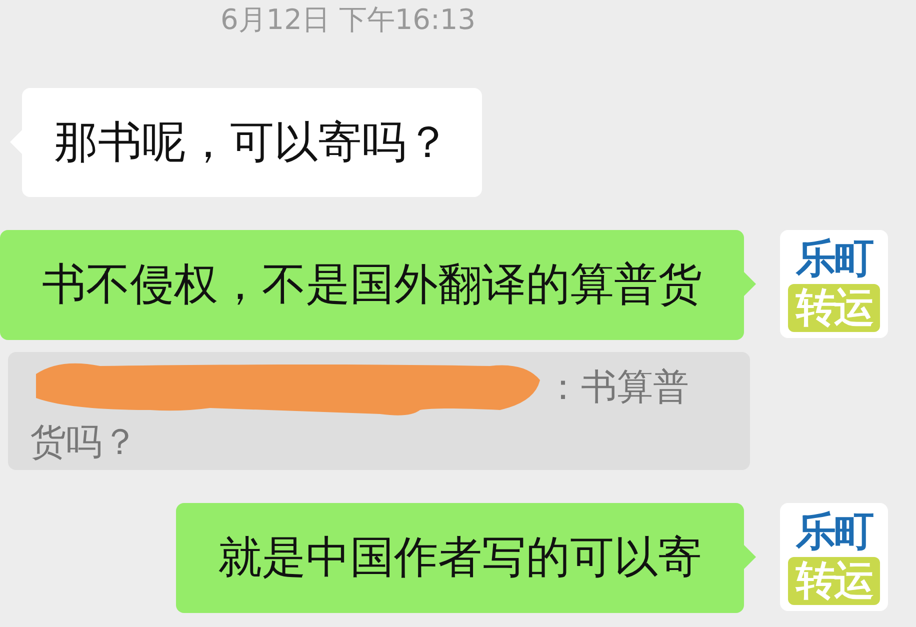 This screenshot has width=916, height=627. I want to click on message-bubble: 那书呢，可以寄吗？, so click(252, 142).